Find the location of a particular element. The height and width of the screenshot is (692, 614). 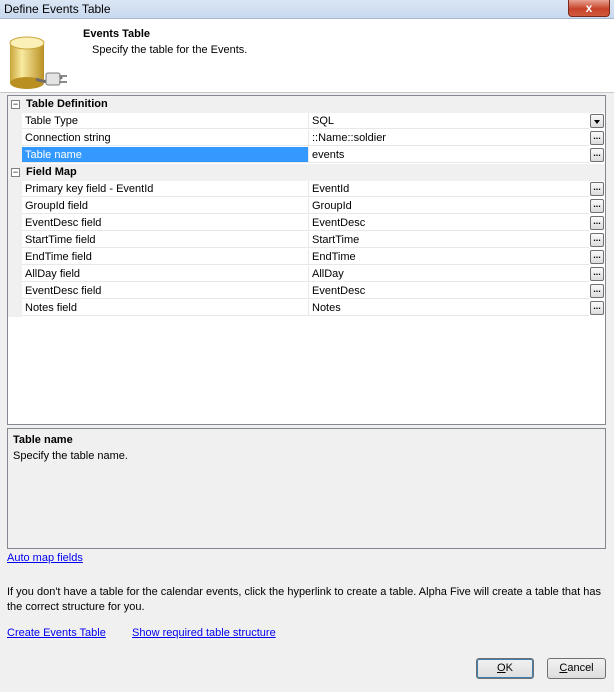

property-name: Primary key field - EventId is located at coordinates (165, 189).